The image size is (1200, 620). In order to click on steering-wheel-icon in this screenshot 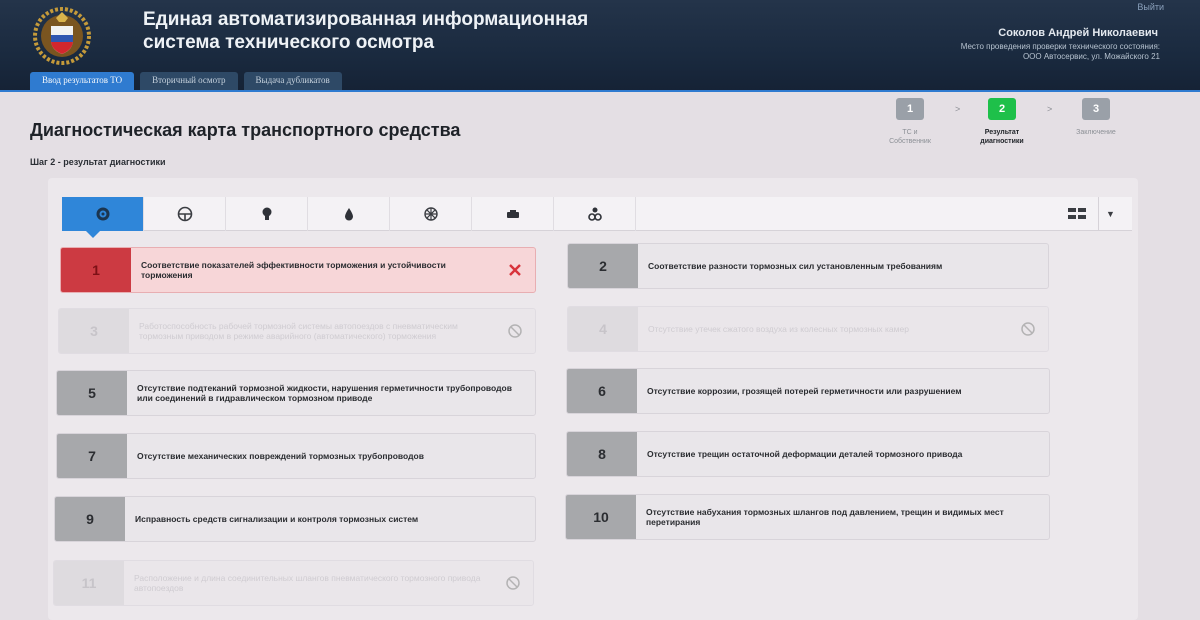, I will do `click(184, 214)`.